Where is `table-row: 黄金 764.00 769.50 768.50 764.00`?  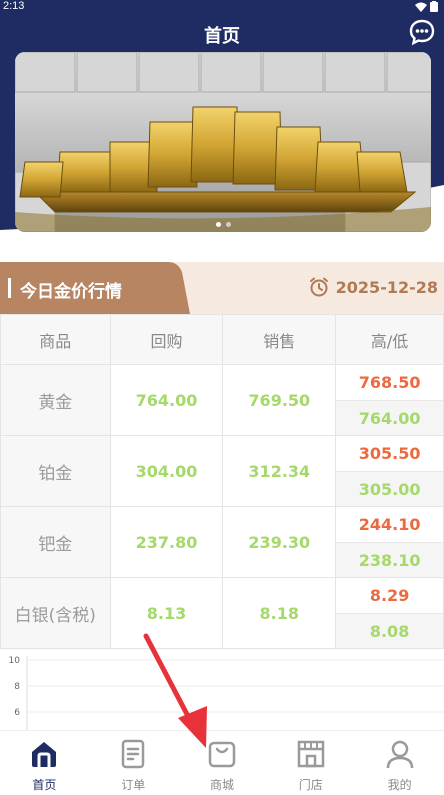 table-row: 黄金 764.00 769.50 768.50 764.00 is located at coordinates (222, 400).